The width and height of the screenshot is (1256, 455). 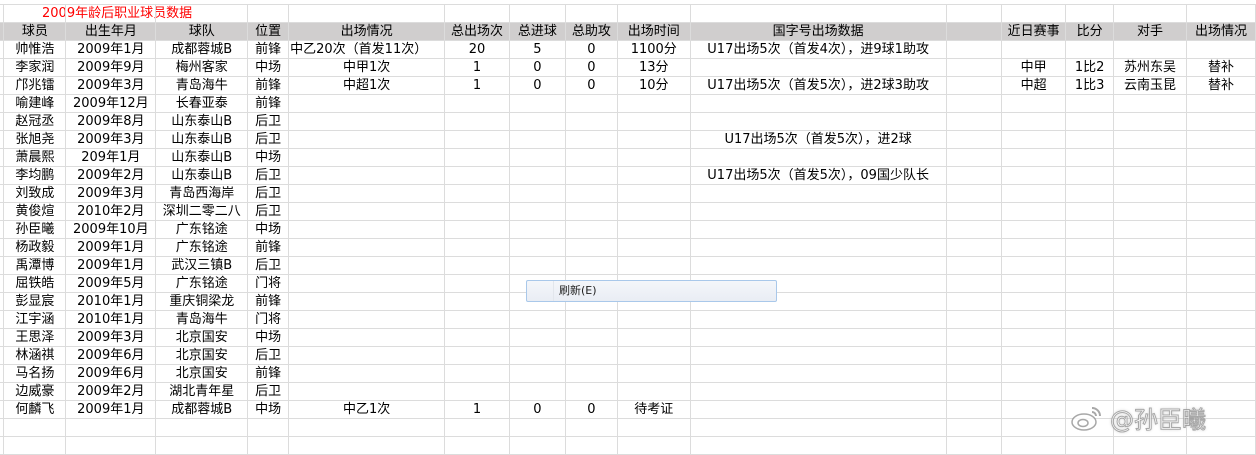 What do you see at coordinates (202, 355) in the screenshot?
I see `cell-team: 北京国安` at bounding box center [202, 355].